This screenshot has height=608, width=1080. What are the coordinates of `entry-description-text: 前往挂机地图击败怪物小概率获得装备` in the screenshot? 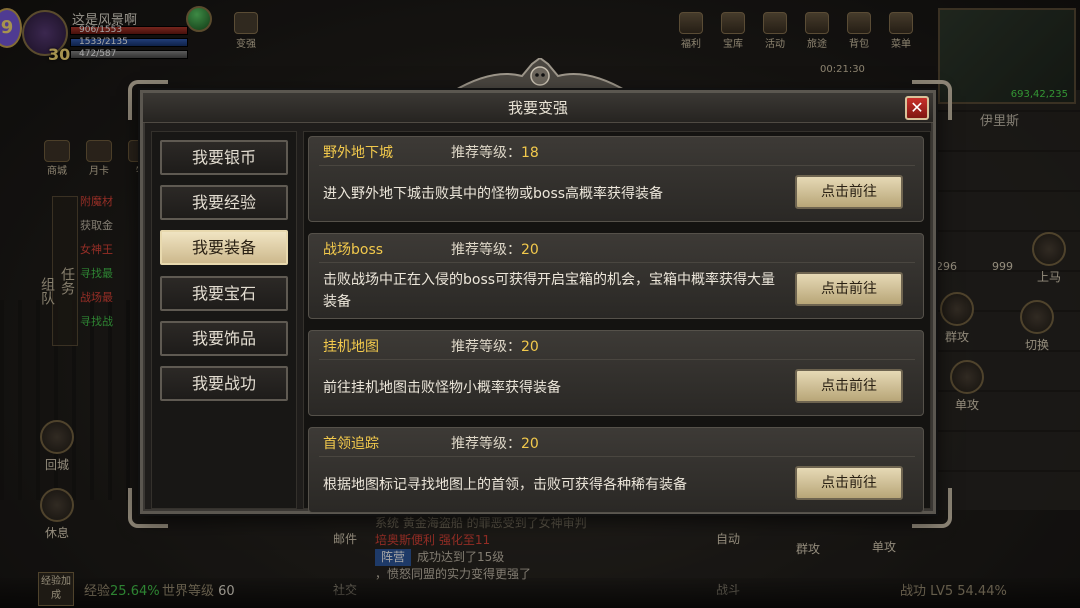 It's located at (442, 388).